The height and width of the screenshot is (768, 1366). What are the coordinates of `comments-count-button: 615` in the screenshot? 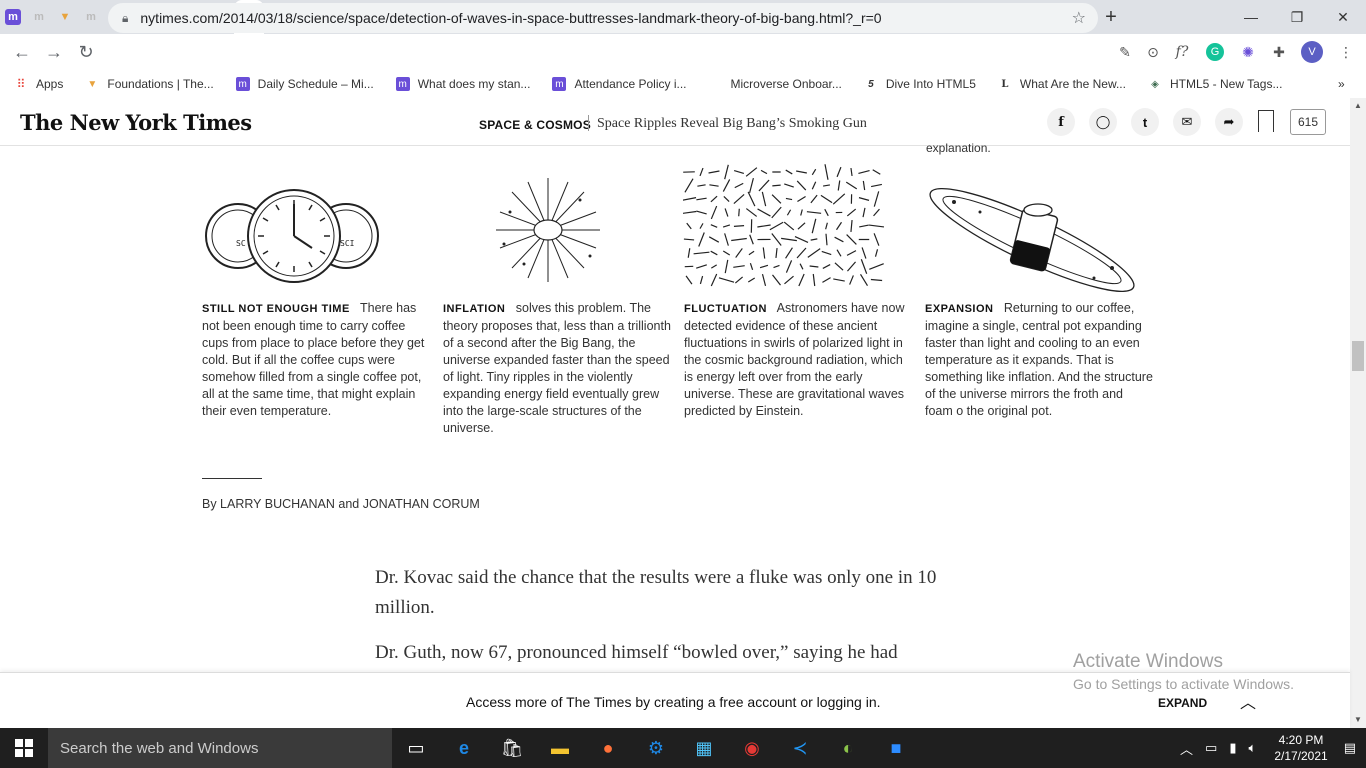 It's located at (1308, 122).